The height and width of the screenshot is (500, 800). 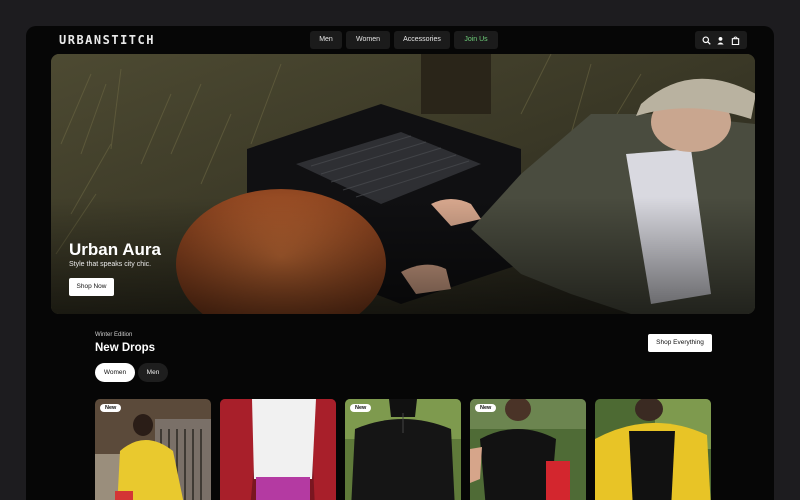 What do you see at coordinates (735, 40) in the screenshot?
I see `bag-icon` at bounding box center [735, 40].